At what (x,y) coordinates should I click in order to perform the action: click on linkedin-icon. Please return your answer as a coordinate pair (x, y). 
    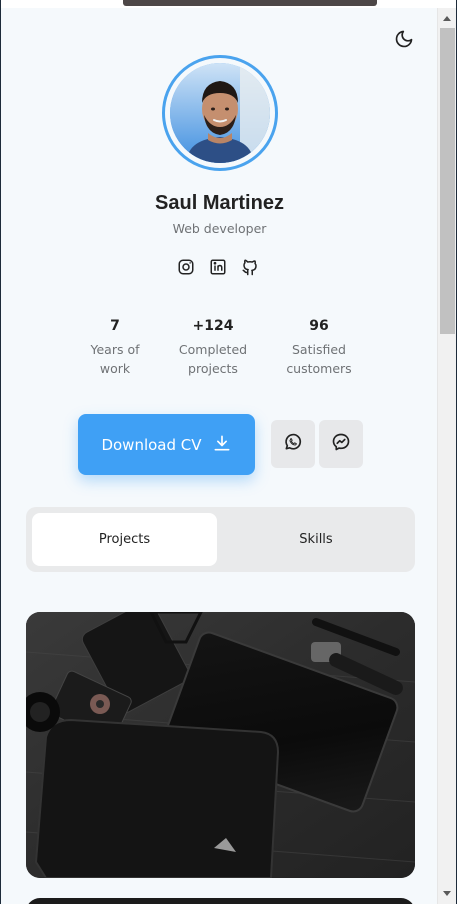
    Looking at the image, I should click on (218, 267).